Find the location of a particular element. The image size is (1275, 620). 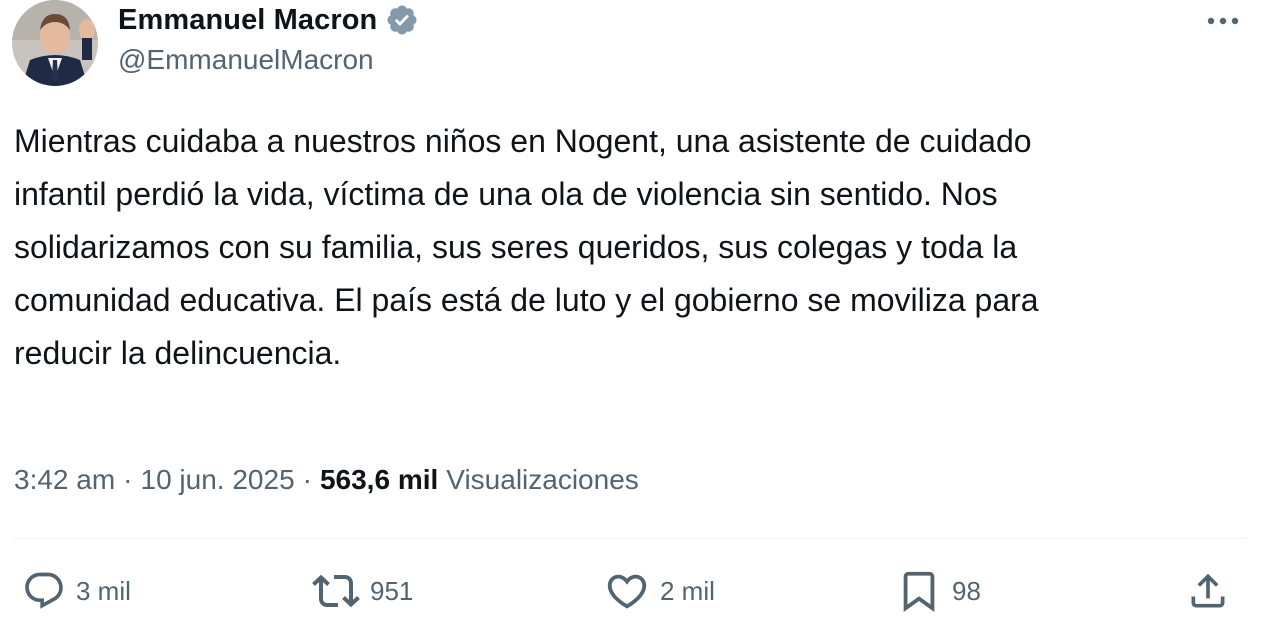

retweet-count: 951 is located at coordinates (392, 590).